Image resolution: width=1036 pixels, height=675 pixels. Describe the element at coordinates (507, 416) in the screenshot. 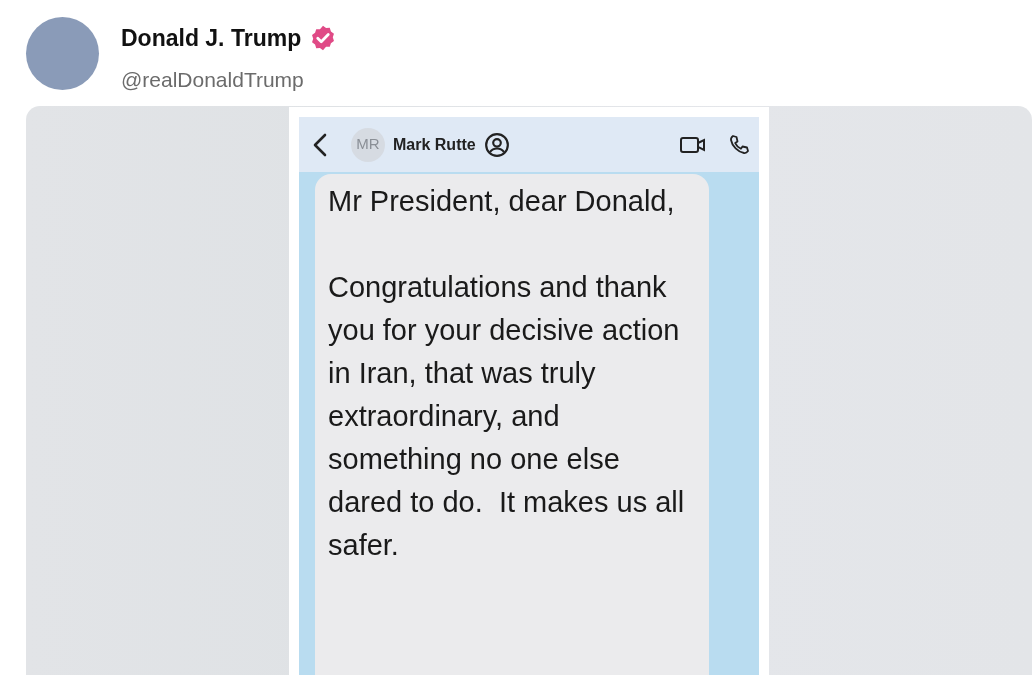

I see `message-text: Congratulations and thank you for your decisive action in Iran, that was truly extraordinary, and something no one else dared to do. It makes us all safer.` at that location.